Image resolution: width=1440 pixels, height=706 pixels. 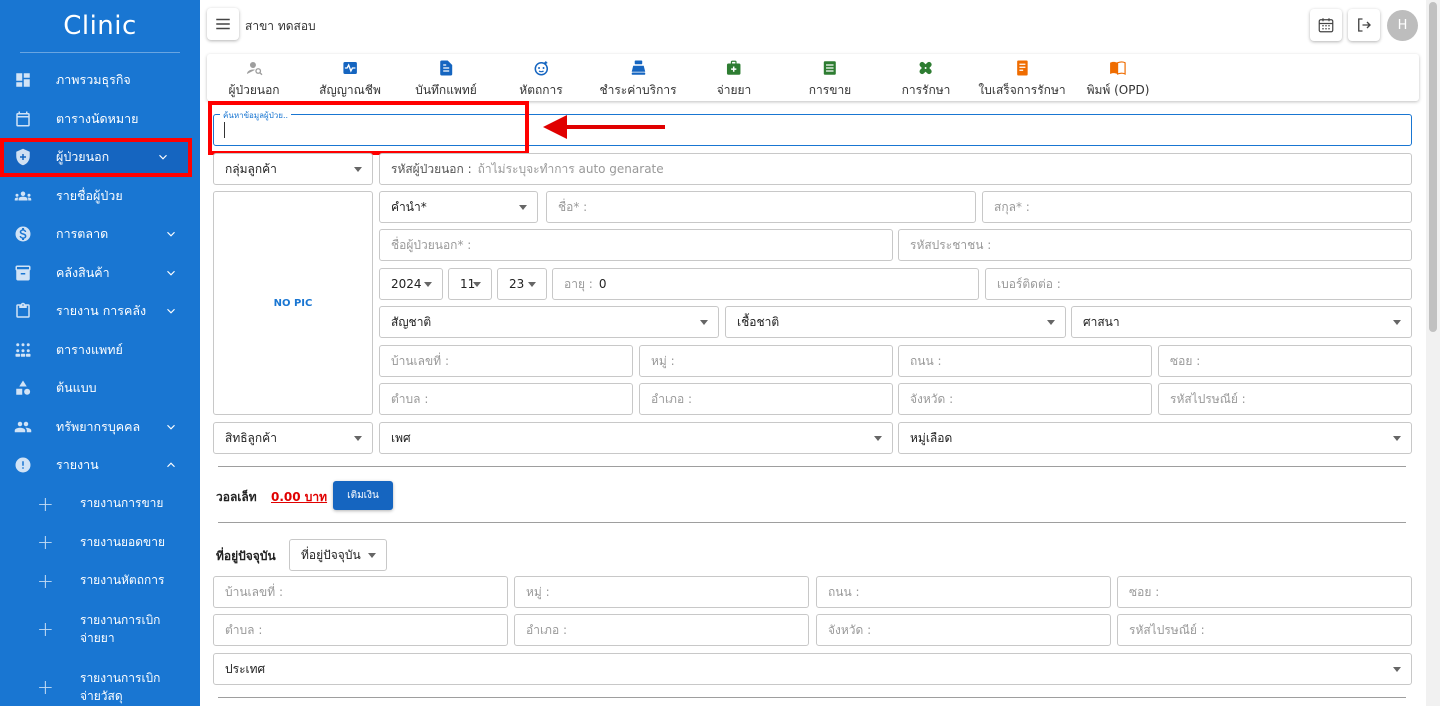 What do you see at coordinates (926, 68) in the screenshot?
I see `bandage-icon` at bounding box center [926, 68].